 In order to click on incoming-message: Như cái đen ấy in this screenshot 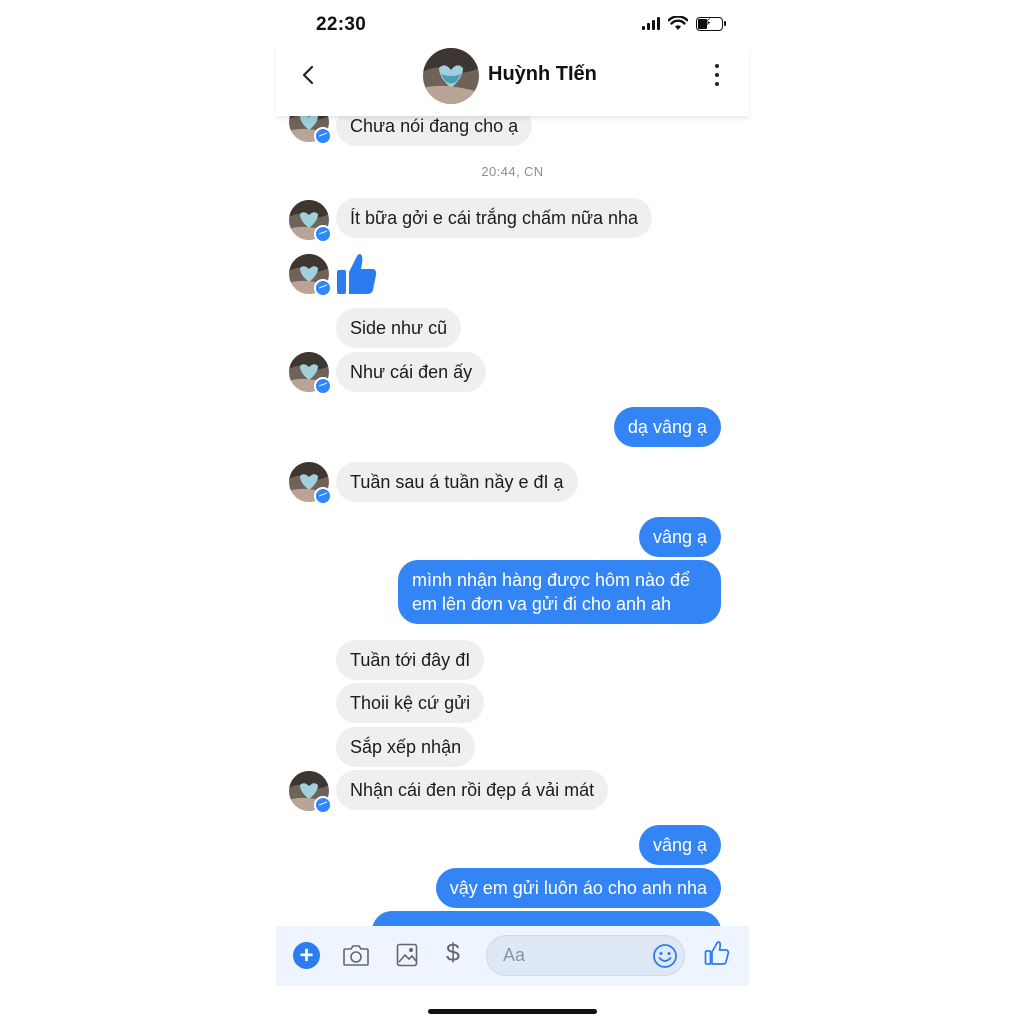, I will do `click(411, 372)`.